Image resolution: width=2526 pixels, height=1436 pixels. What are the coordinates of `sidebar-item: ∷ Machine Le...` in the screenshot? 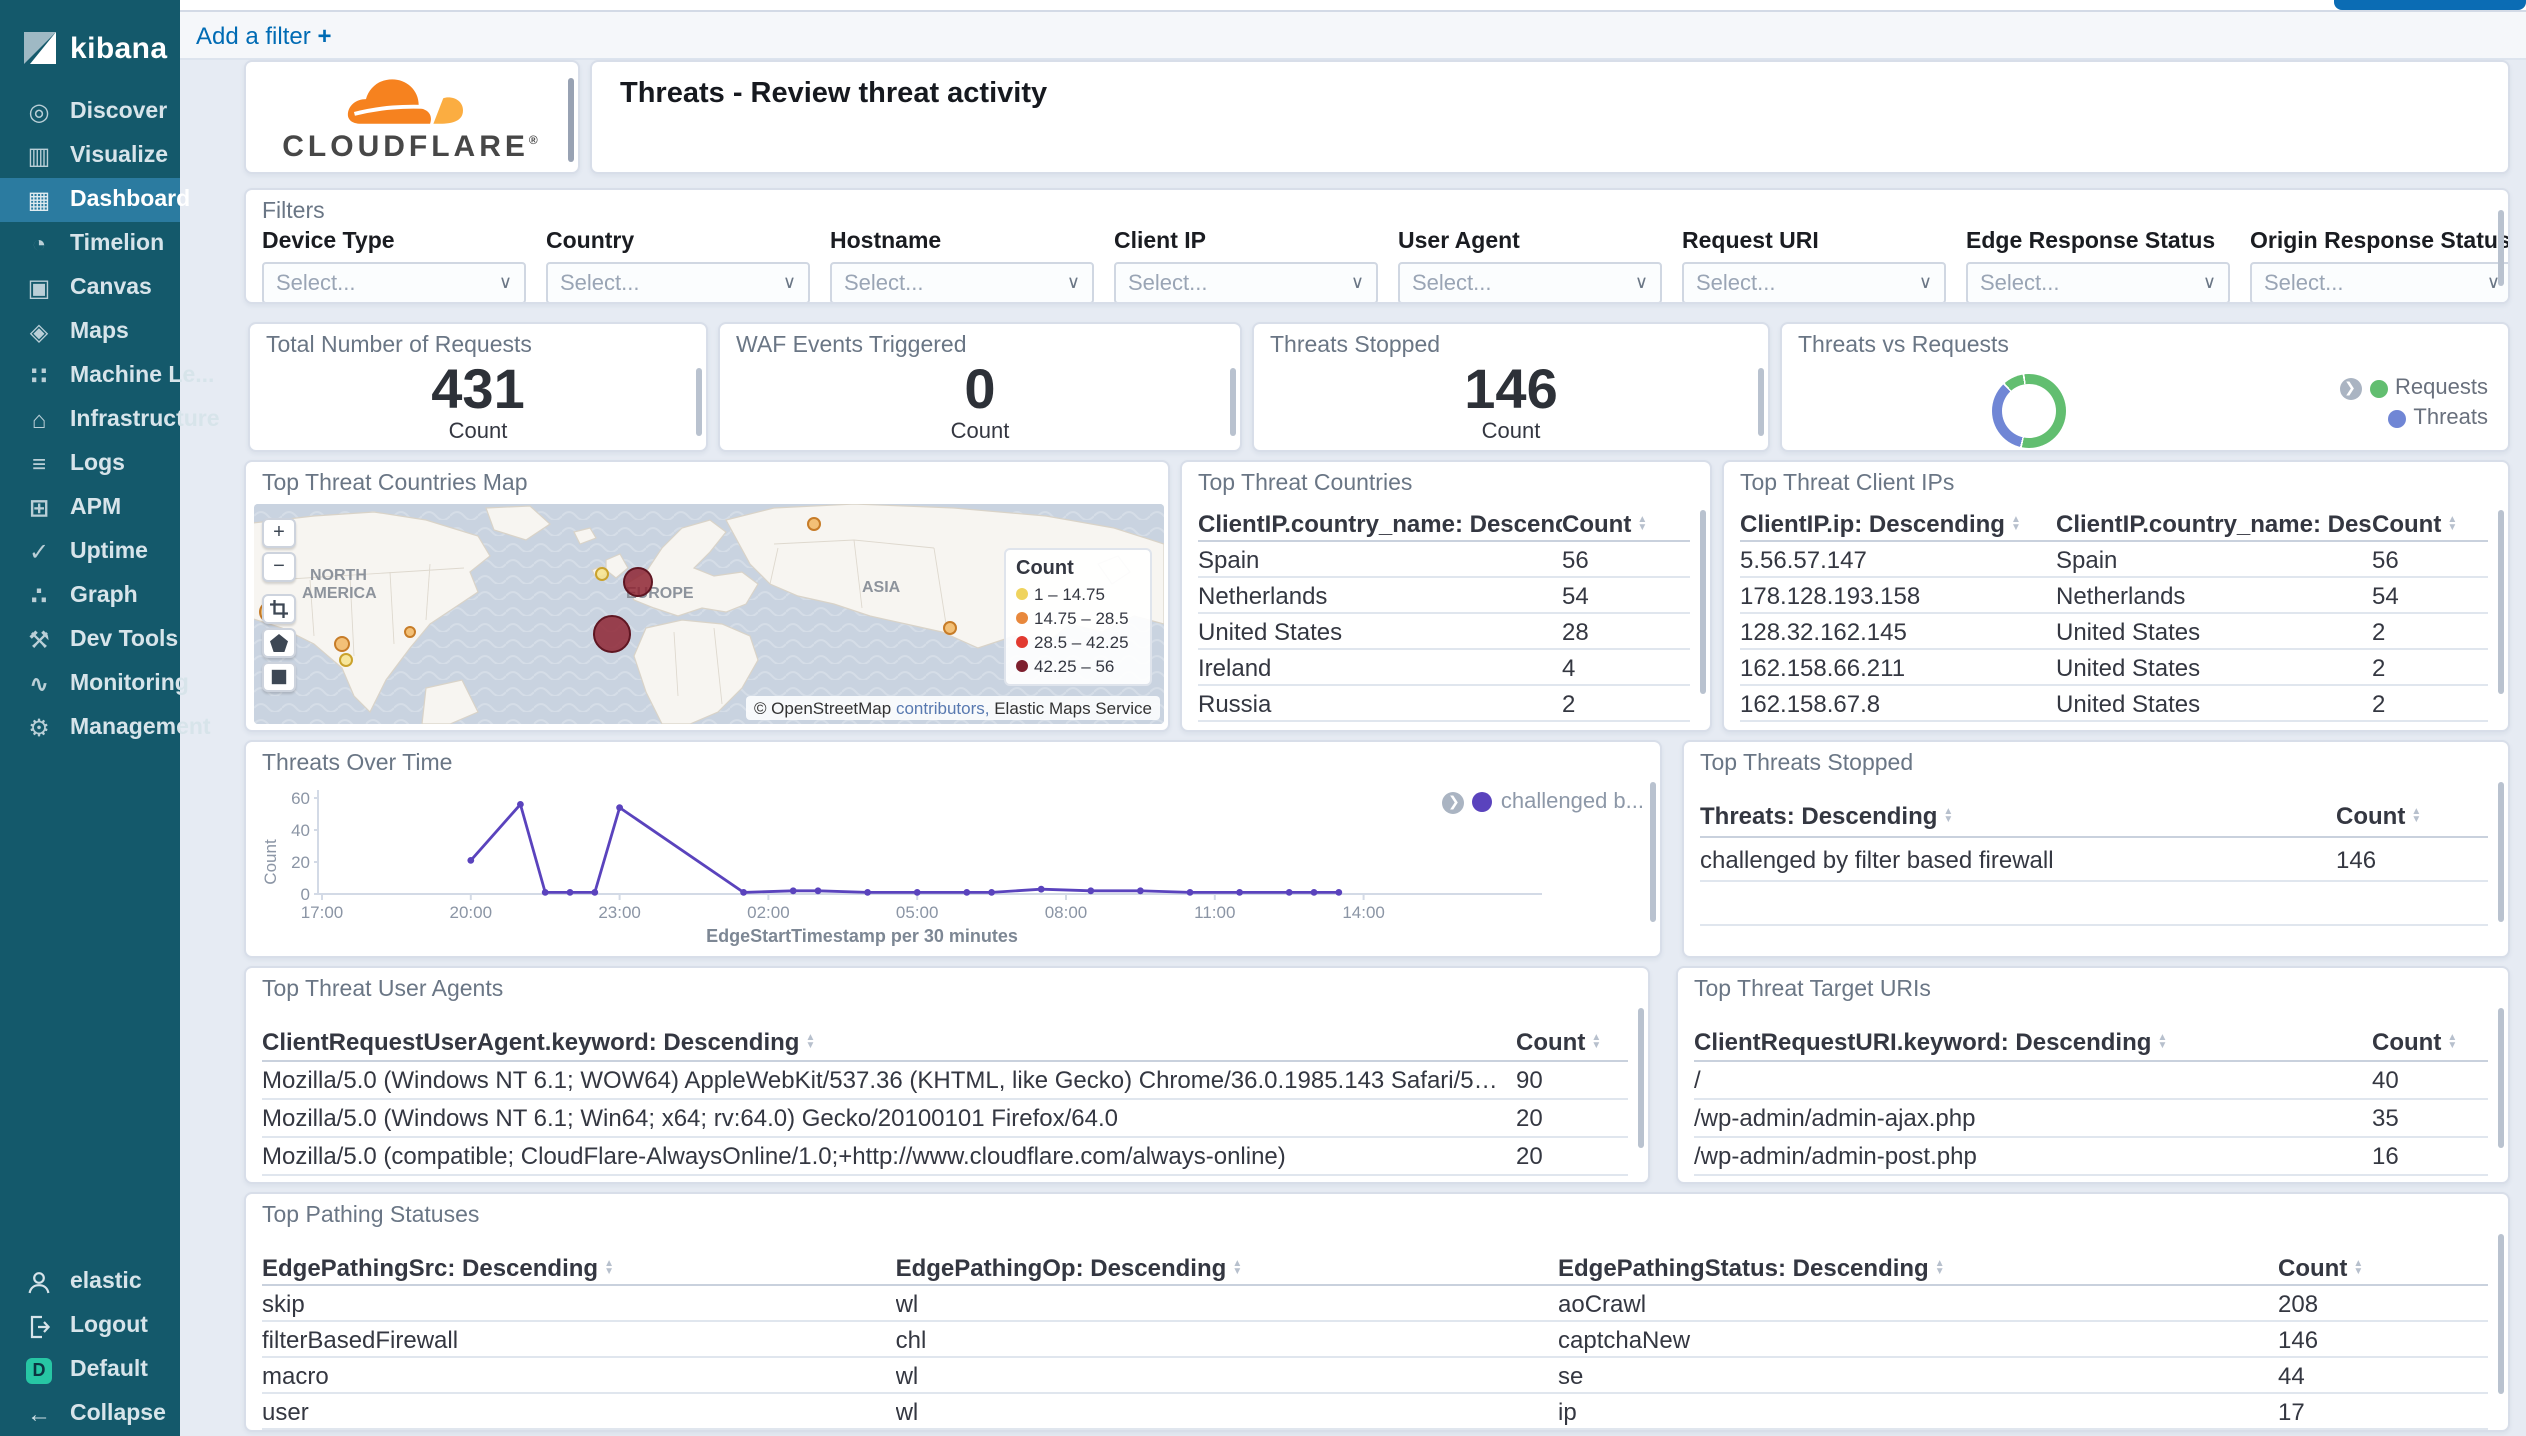 It's located at (107, 376).